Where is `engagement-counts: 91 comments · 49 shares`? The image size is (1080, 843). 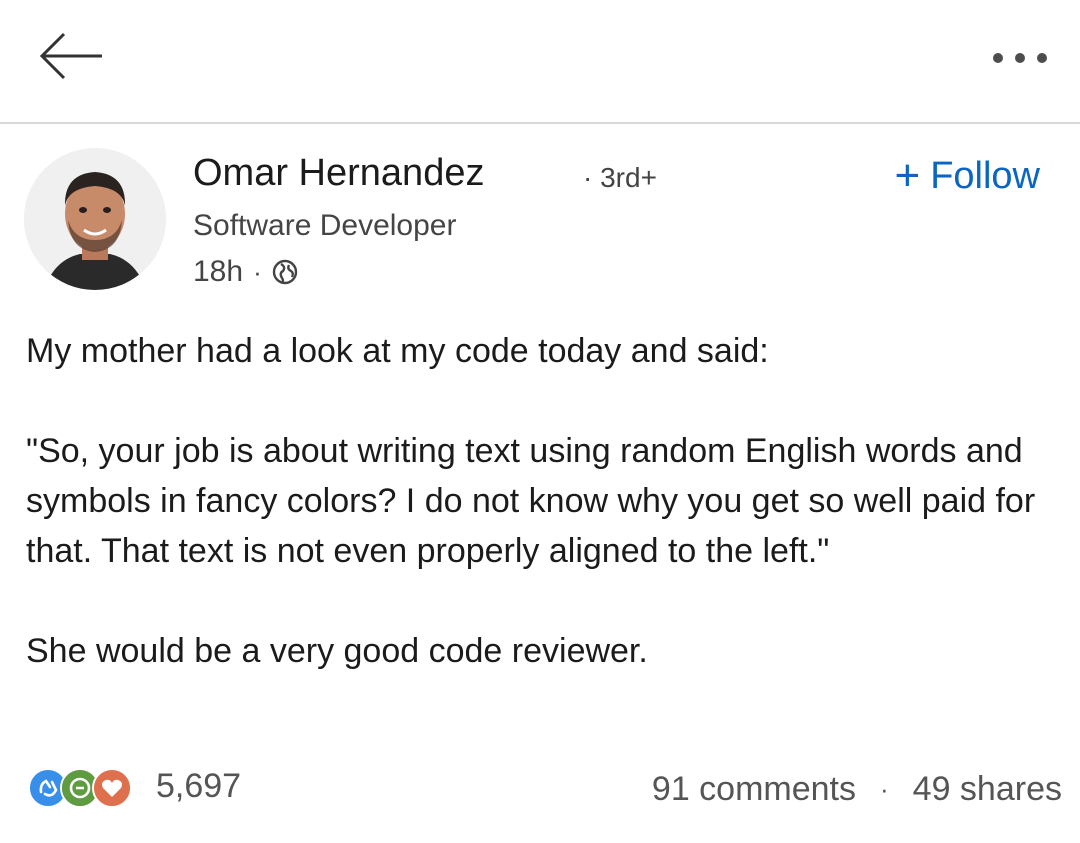 engagement-counts: 91 comments · 49 shares is located at coordinates (857, 789).